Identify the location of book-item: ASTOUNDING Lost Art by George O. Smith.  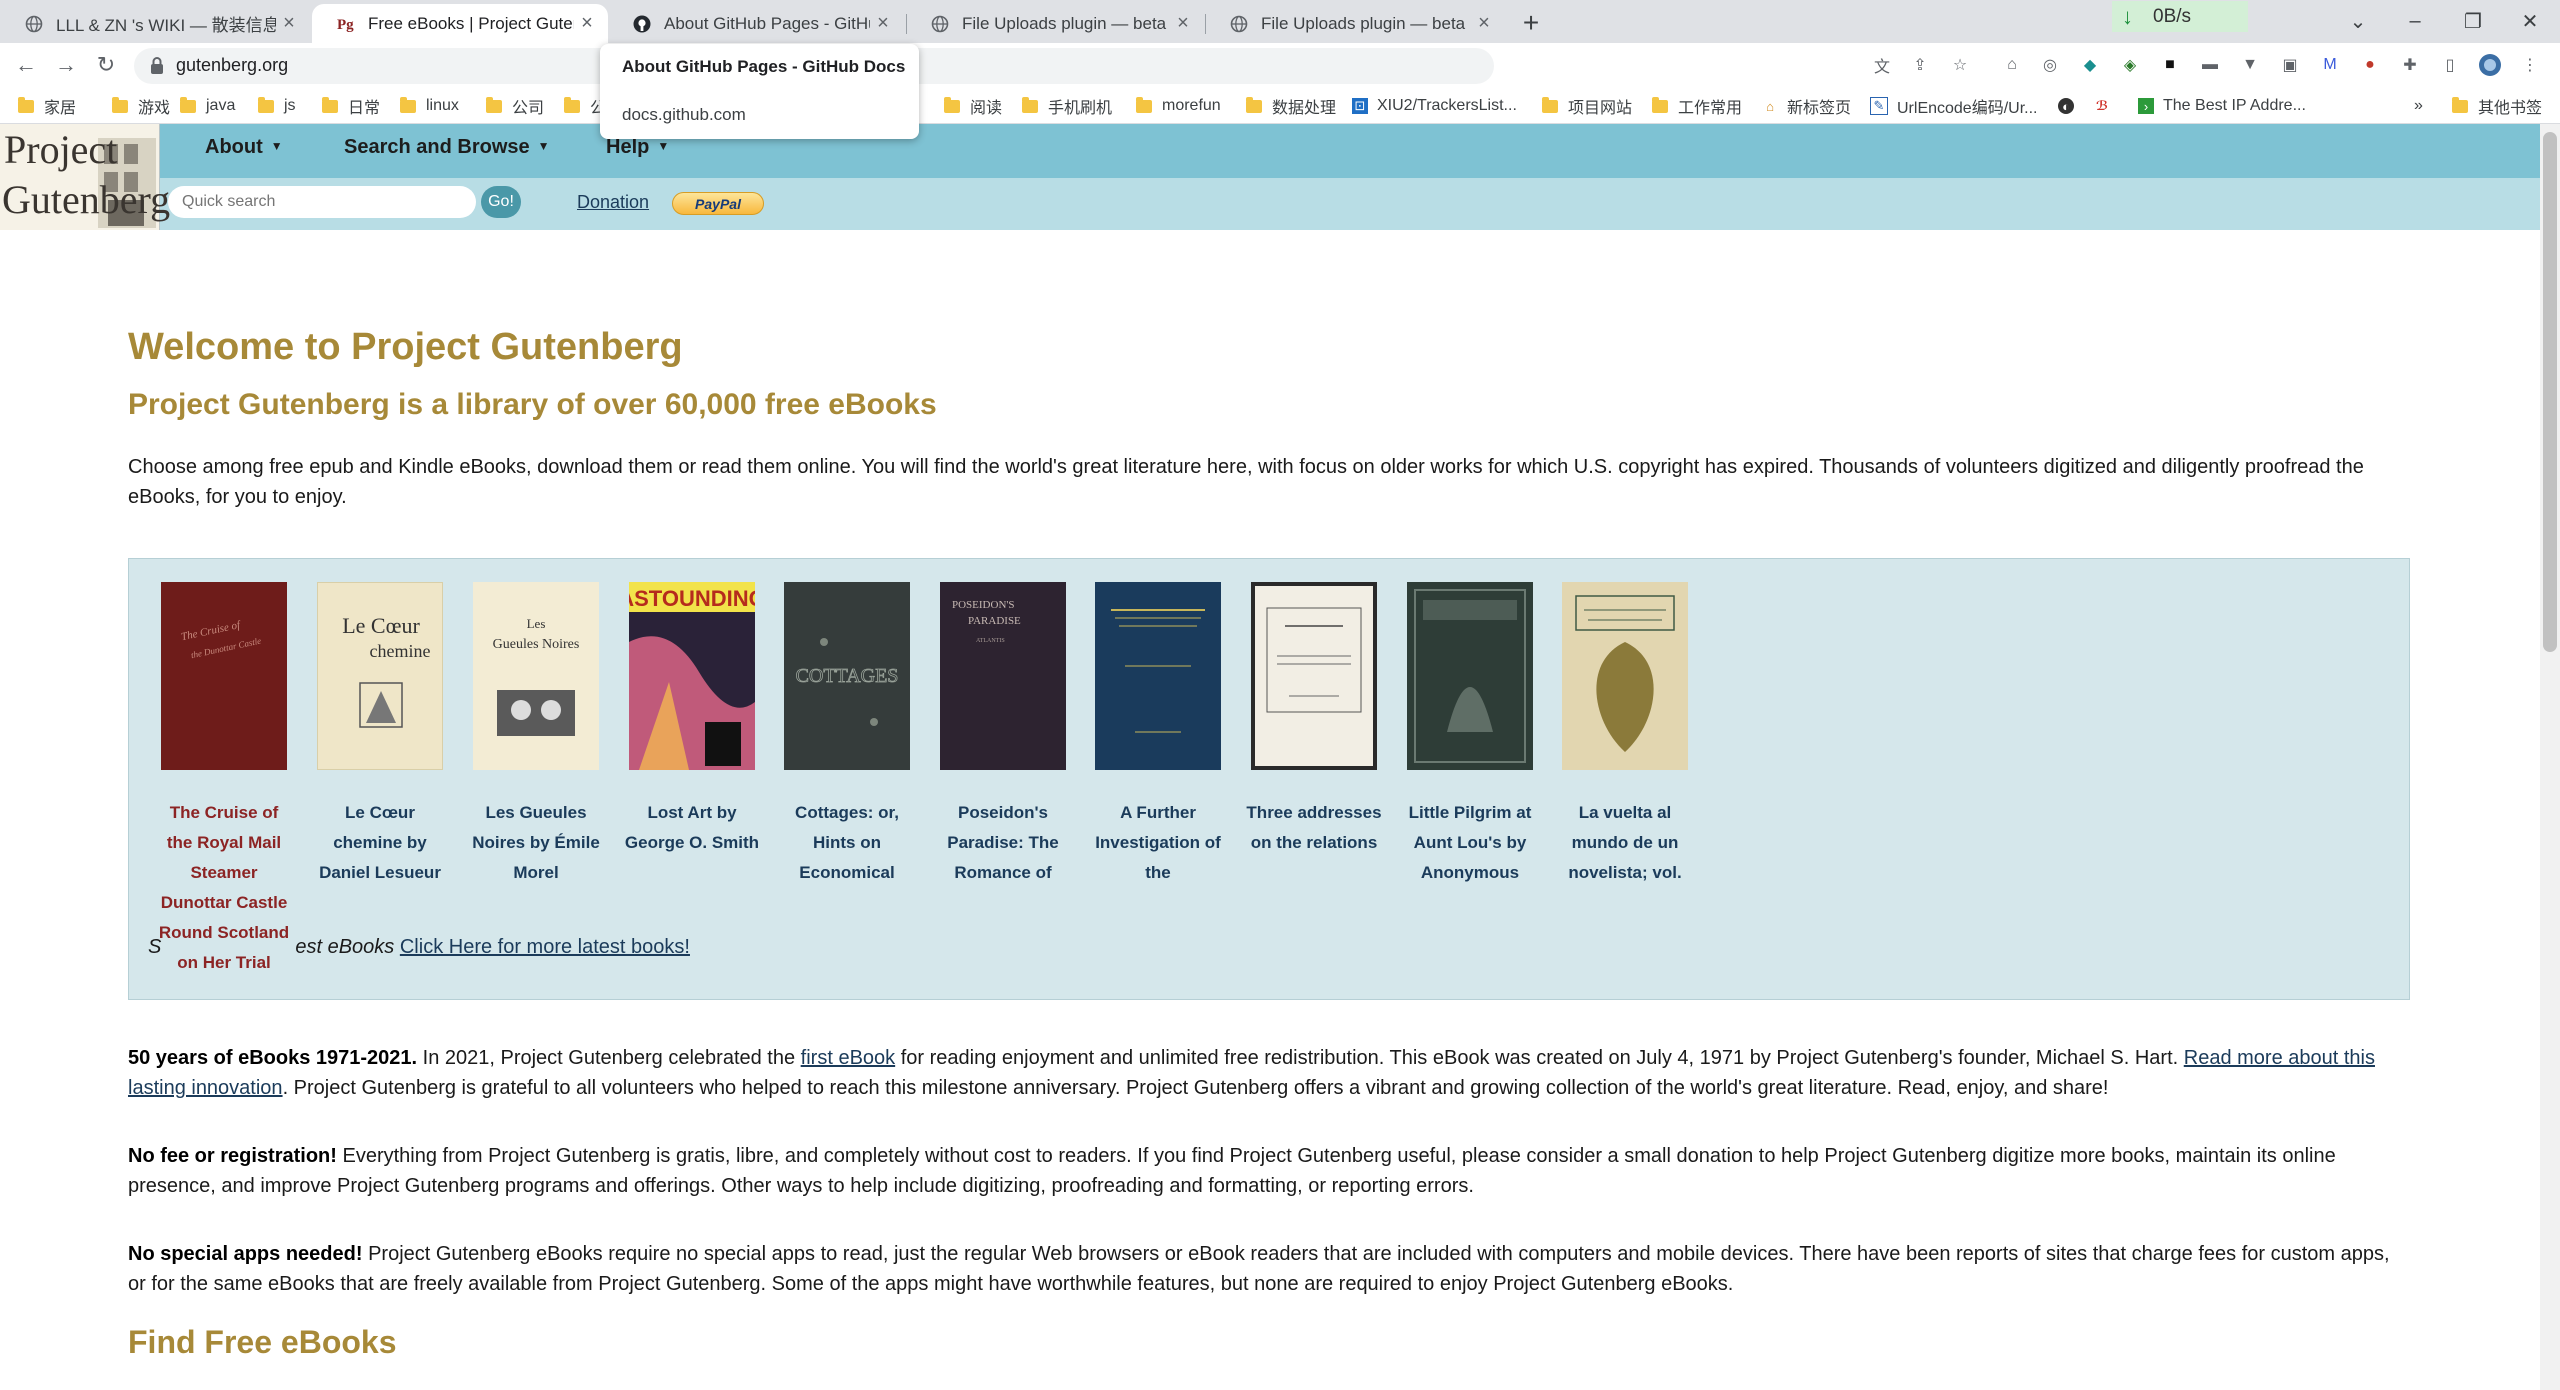
(692, 717).